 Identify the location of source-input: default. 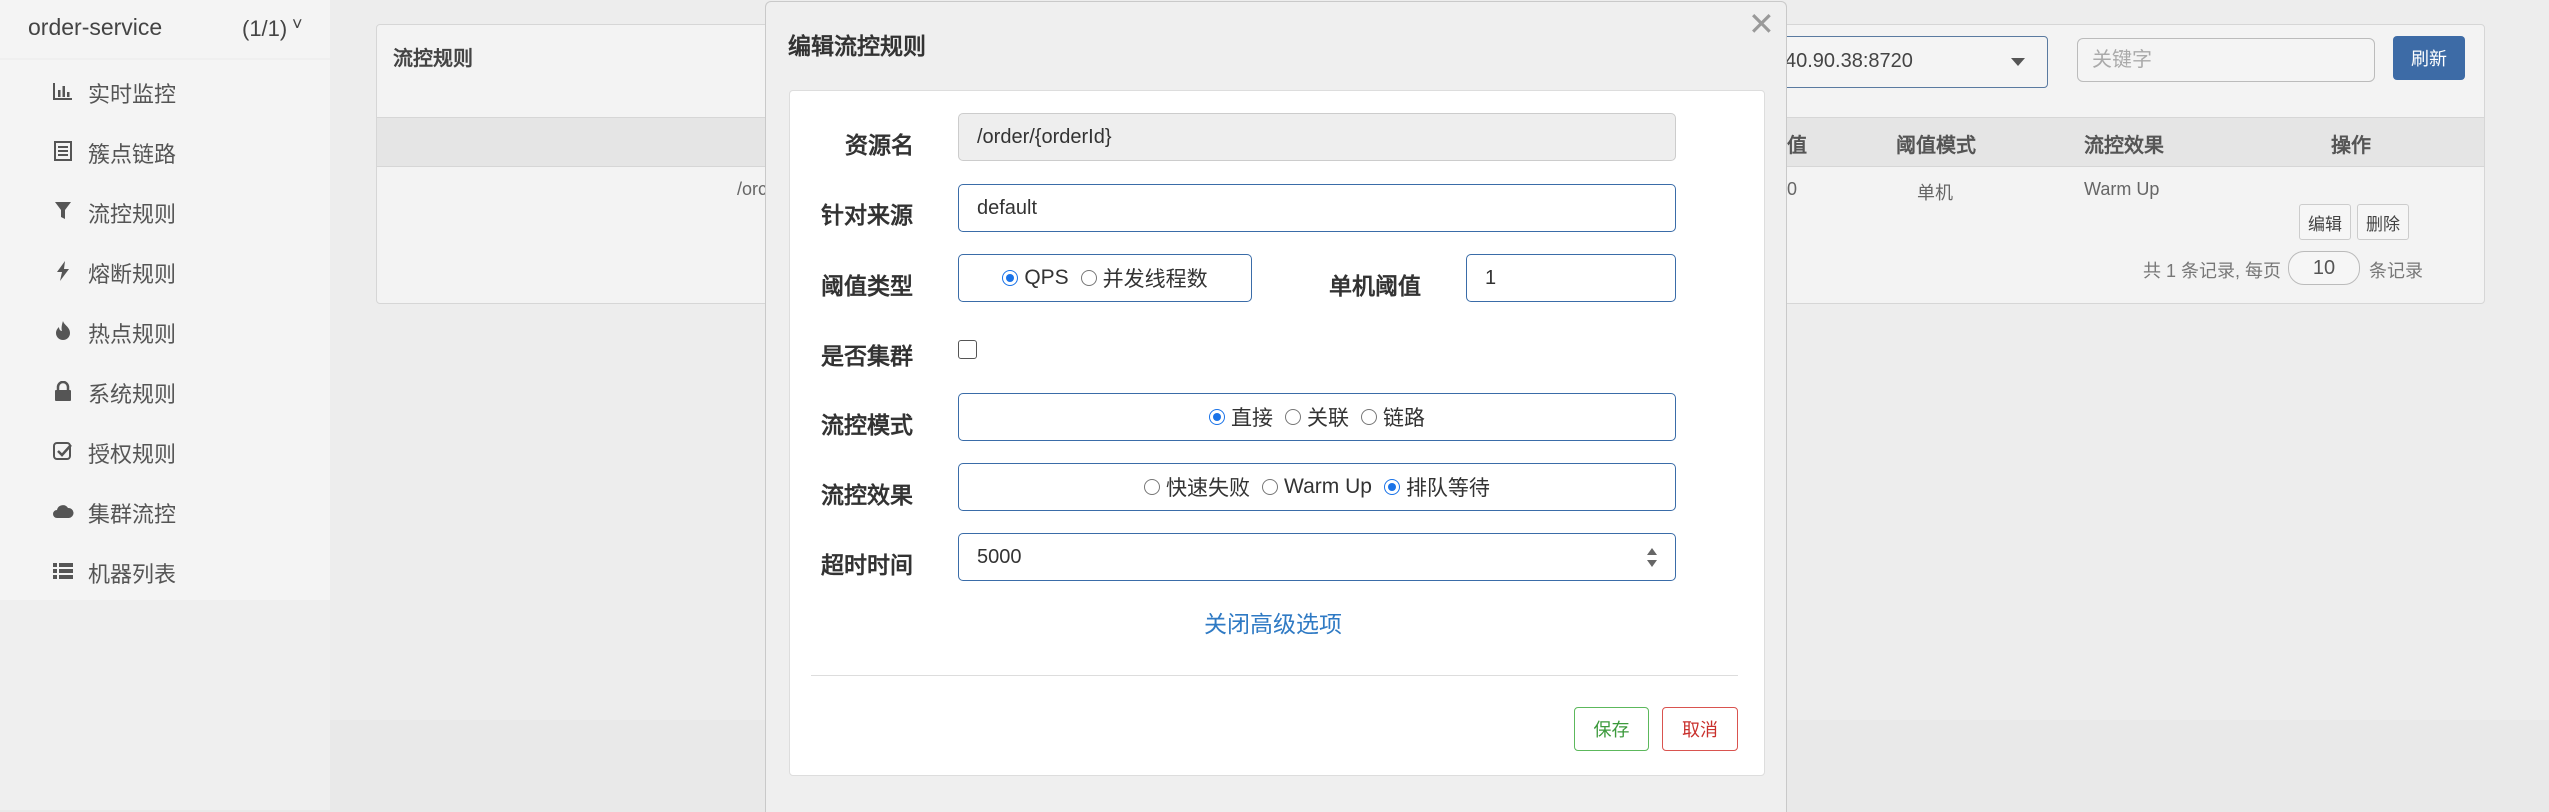
(1317, 208).